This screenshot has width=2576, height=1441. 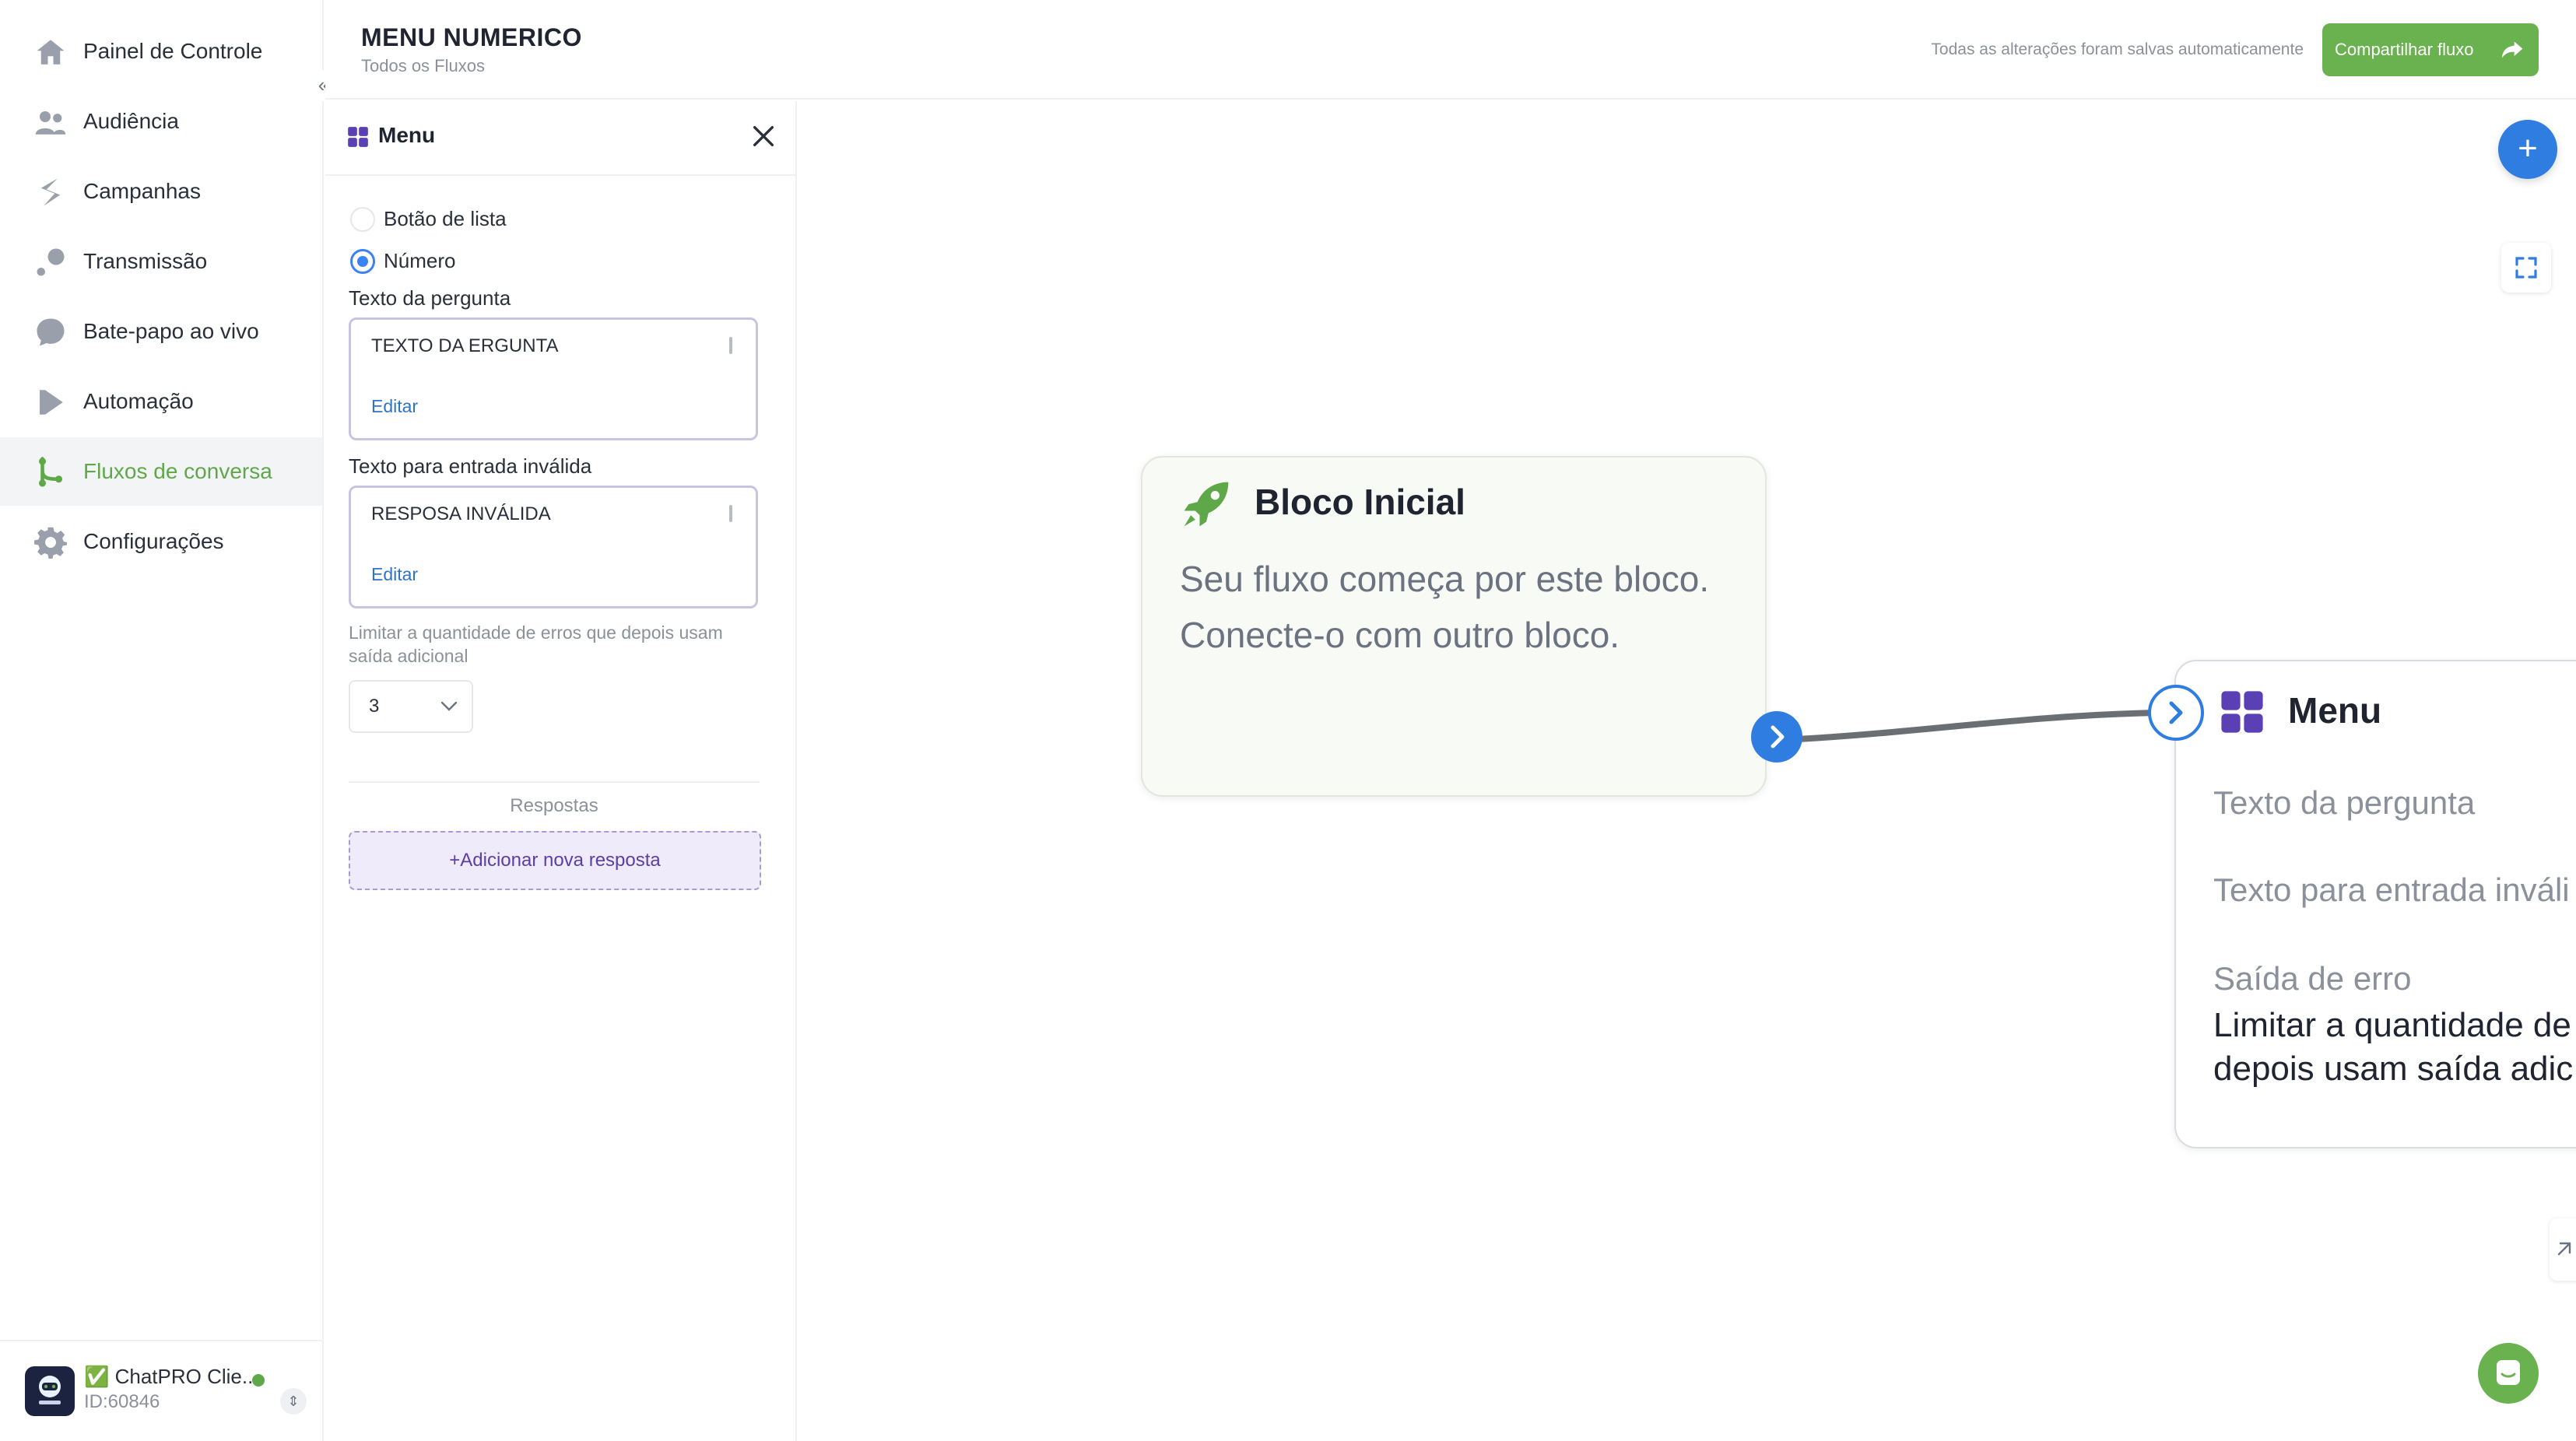 What do you see at coordinates (363, 261) in the screenshot?
I see `radio-number` at bounding box center [363, 261].